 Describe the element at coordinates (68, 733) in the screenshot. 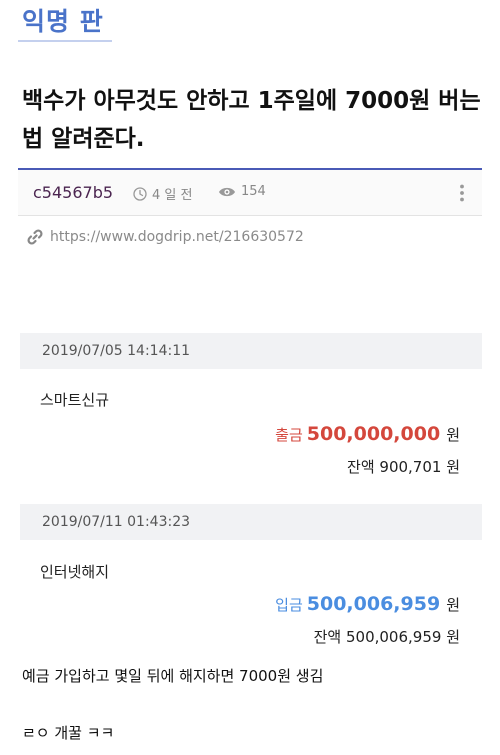

I see `post-body-line: ㄹㅇ 개꿀 ㅋㅋ` at that location.